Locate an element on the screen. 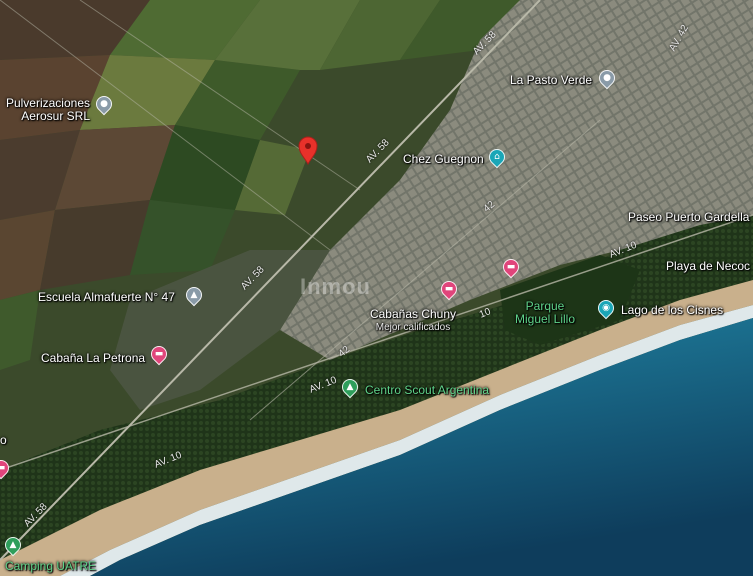 The image size is (753, 576). place-label-centro-scout-argentina: Centro Scout Argentina is located at coordinates (427, 390).